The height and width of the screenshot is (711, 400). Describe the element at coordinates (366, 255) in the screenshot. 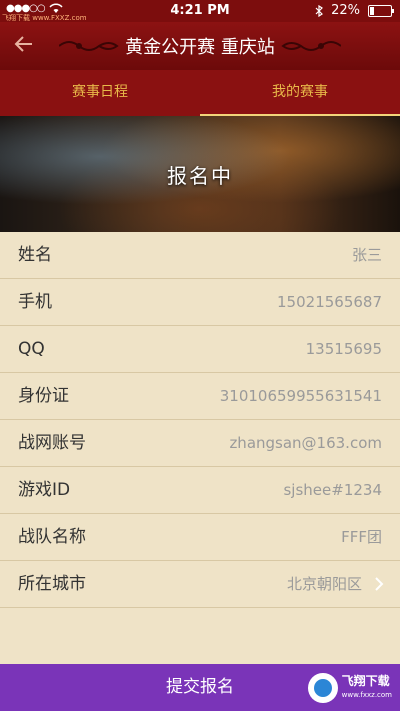

I see `form-value: 张三` at that location.